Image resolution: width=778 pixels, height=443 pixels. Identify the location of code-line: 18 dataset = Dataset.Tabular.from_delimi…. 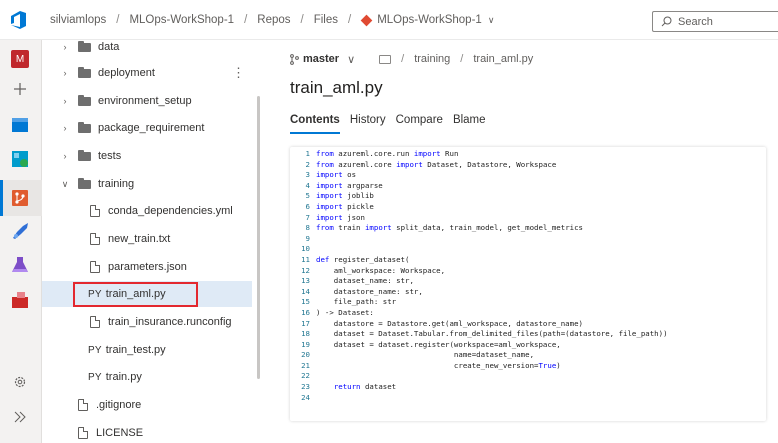
(528, 334).